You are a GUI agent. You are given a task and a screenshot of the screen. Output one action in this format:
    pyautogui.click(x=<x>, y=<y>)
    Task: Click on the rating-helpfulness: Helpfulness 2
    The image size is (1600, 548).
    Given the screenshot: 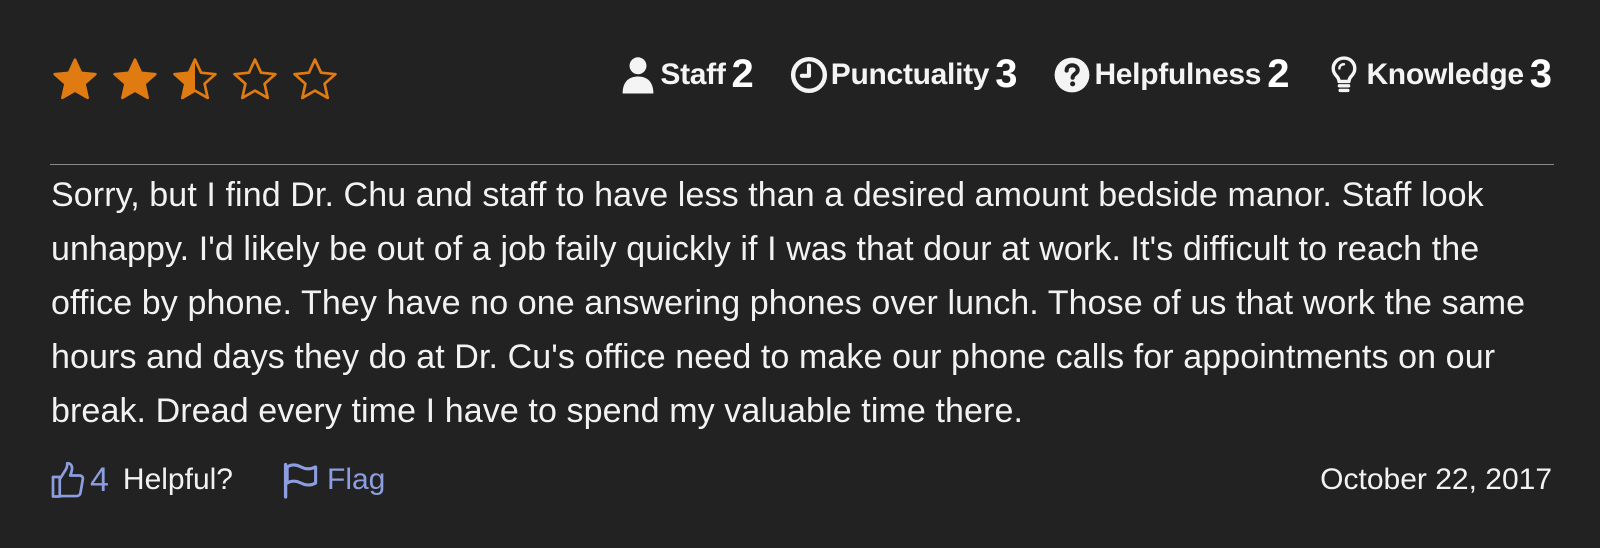 What is the action you would take?
    pyautogui.click(x=1171, y=74)
    